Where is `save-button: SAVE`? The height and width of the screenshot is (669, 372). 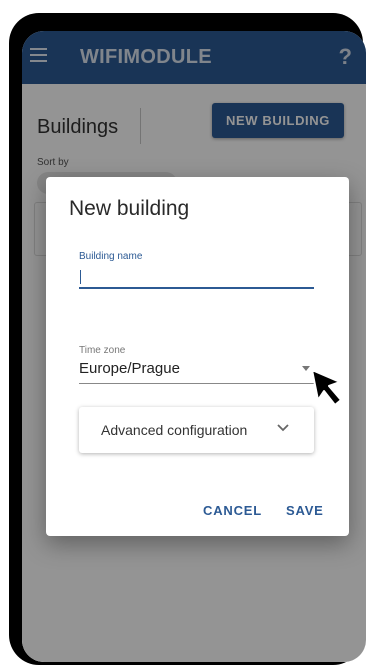 save-button: SAVE is located at coordinates (305, 510).